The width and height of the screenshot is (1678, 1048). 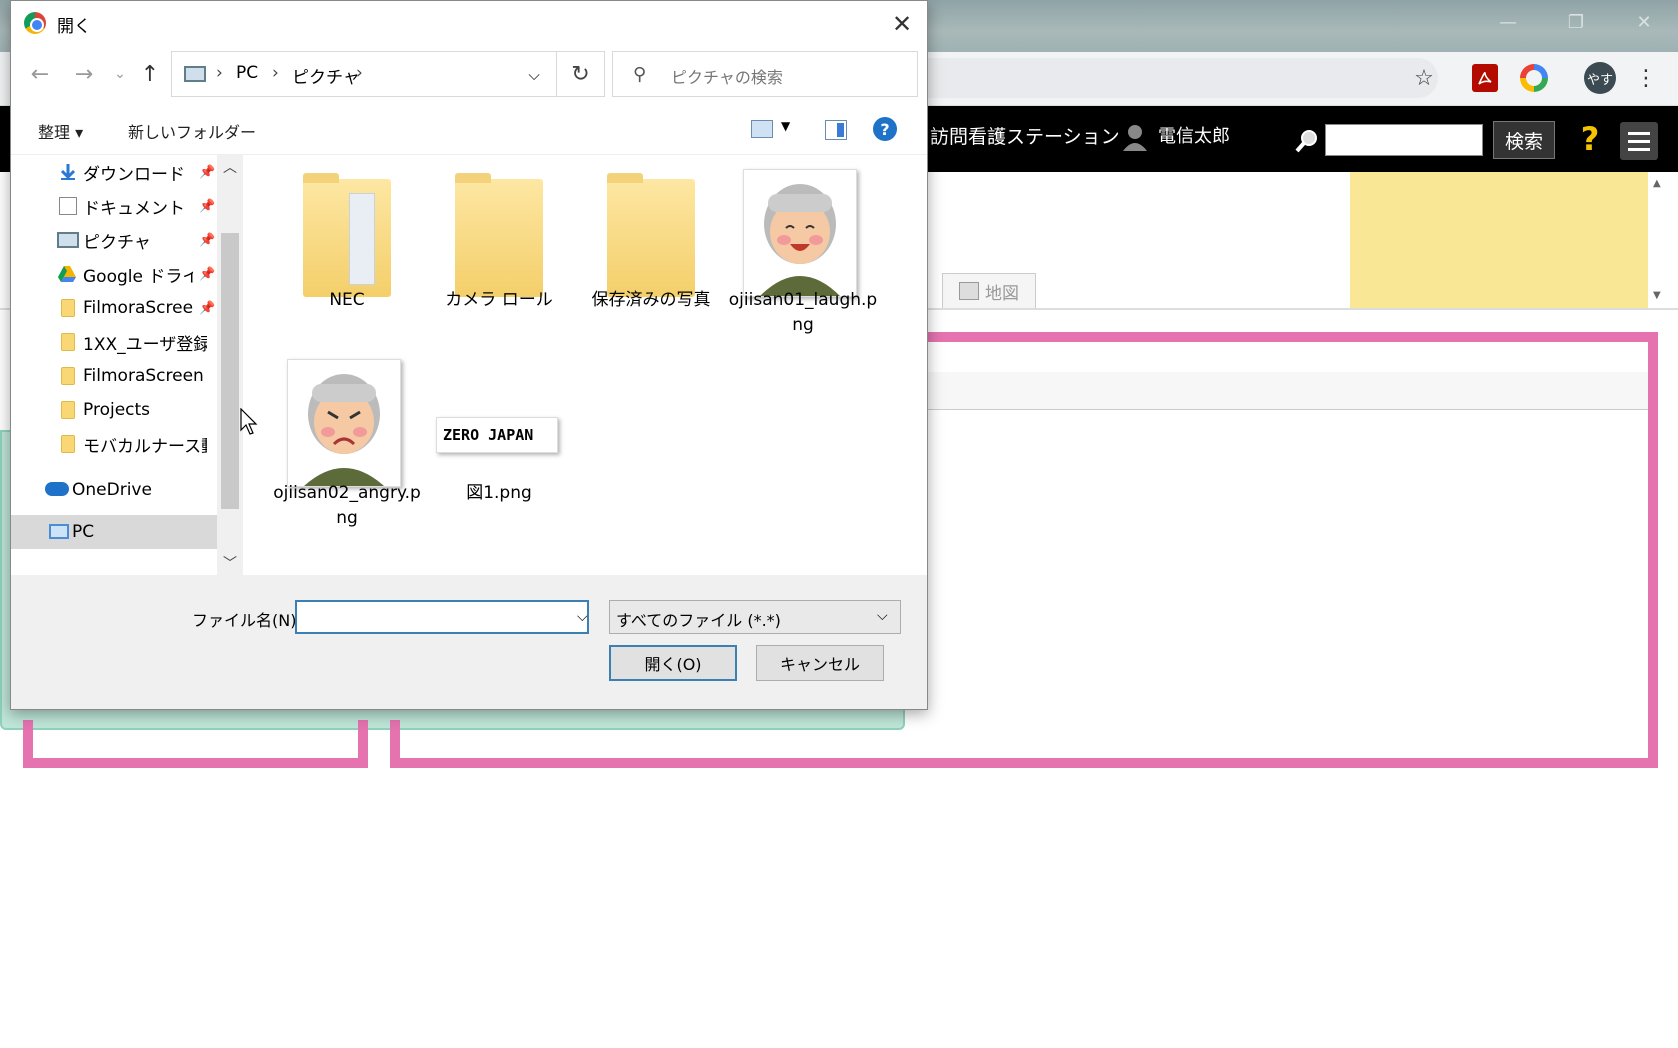 I want to click on dialog-nav-bar: ← → ⌄ ↑ › PC › ピクチャ › ⌵ ↻ ⚲ ピクチャの検索, so click(x=469, y=76).